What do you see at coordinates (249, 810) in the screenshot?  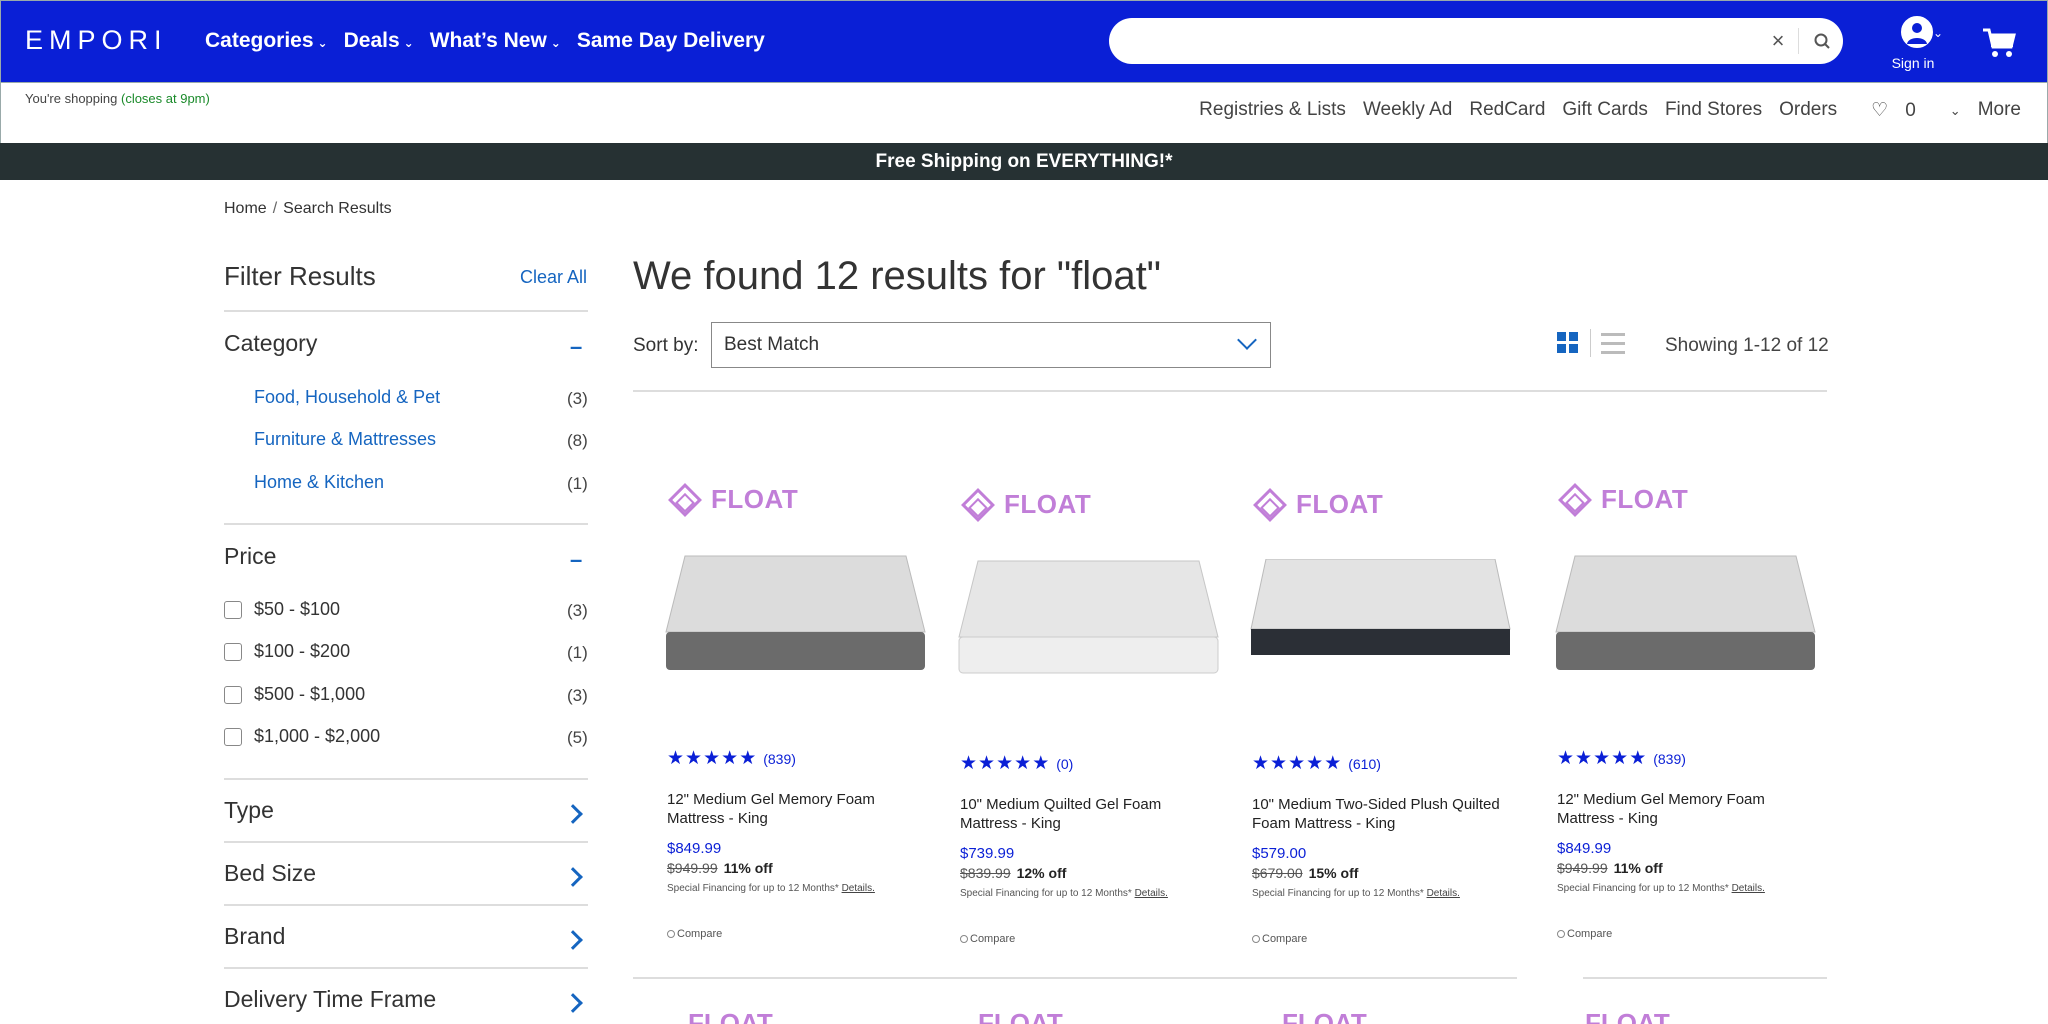 I see `type-section-title: Type` at bounding box center [249, 810].